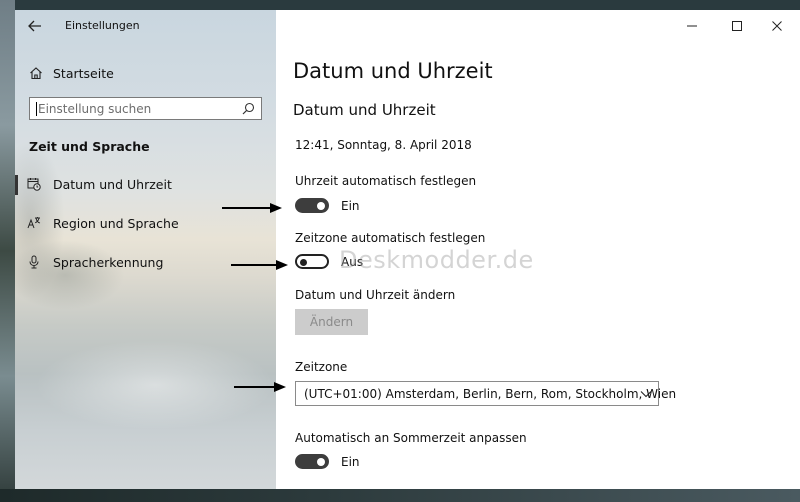 Image resolution: width=800 pixels, height=502 pixels. I want to click on search-input: Einstellung suchen, so click(145, 108).